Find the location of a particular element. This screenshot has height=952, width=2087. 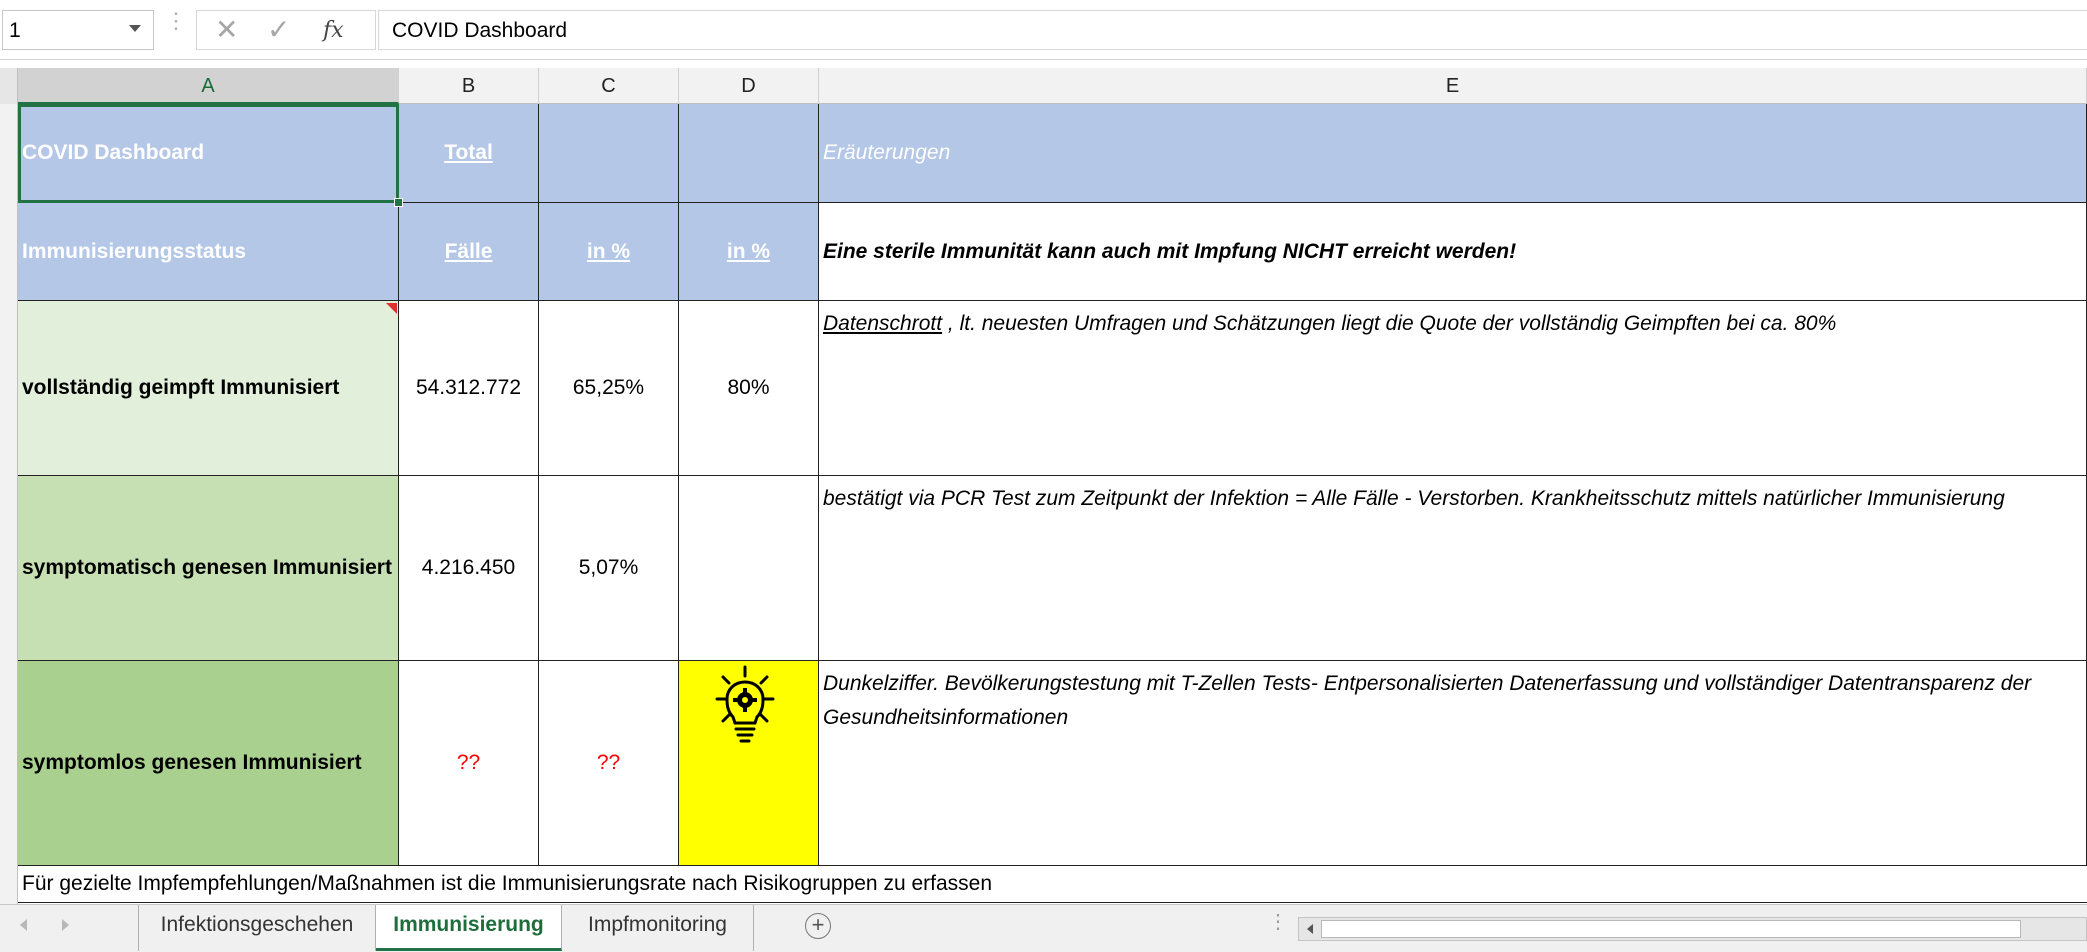

cell-b1: Total is located at coordinates (469, 153).